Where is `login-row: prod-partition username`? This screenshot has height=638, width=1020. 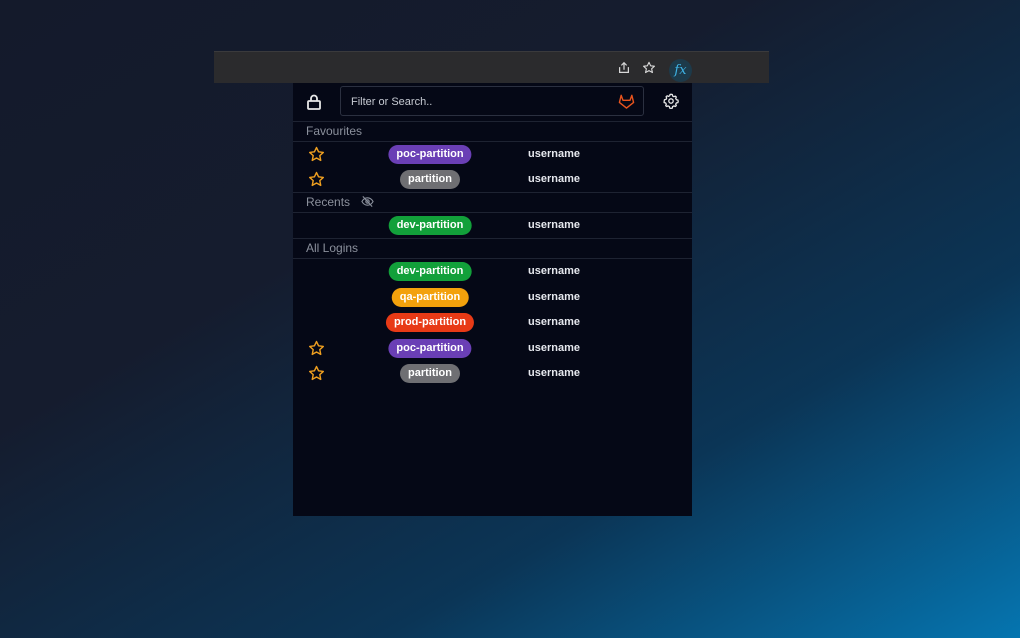
login-row: prod-partition username is located at coordinates (492, 322).